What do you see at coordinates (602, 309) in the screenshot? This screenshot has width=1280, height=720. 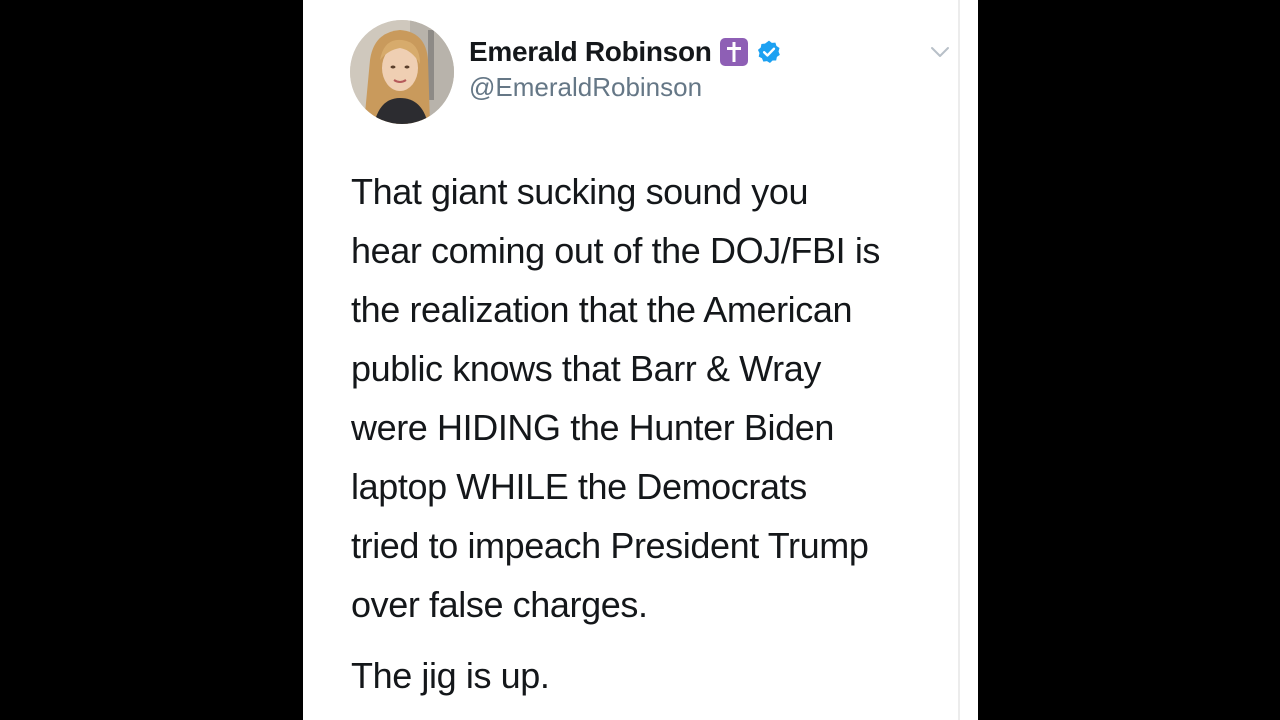 I see `tweet-body-line: the realization that the American` at bounding box center [602, 309].